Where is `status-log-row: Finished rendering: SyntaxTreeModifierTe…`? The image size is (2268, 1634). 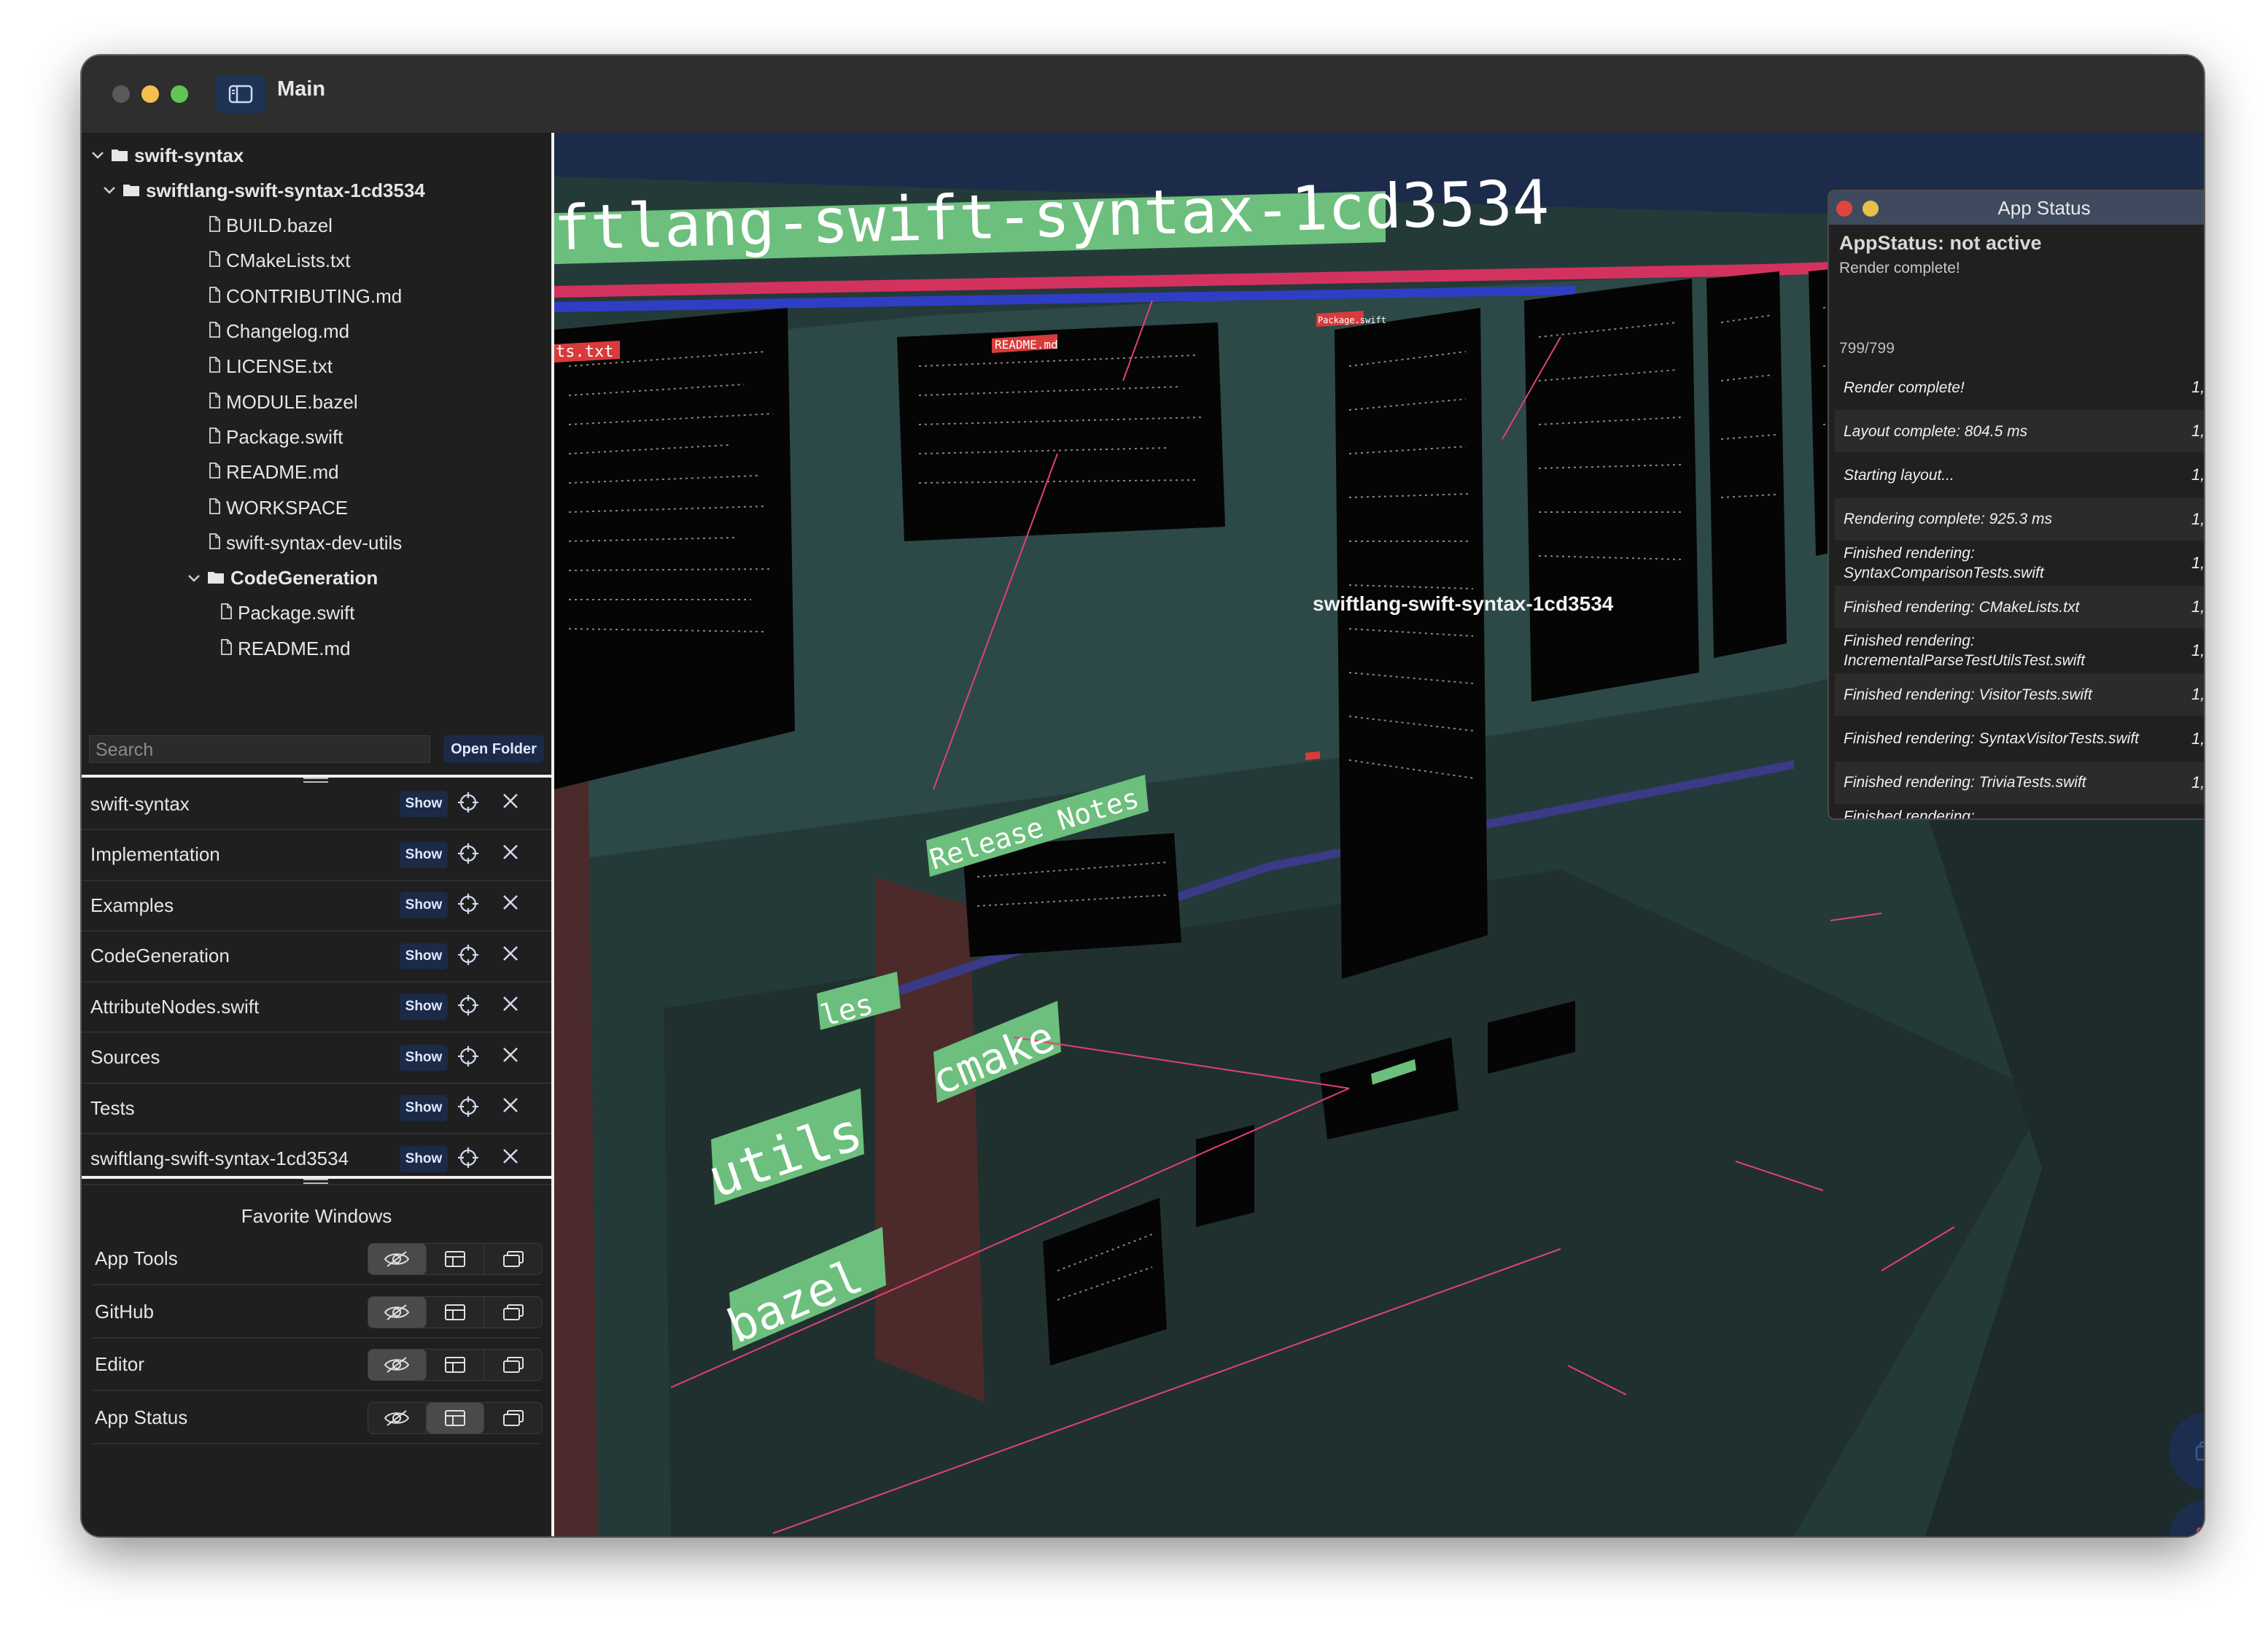
status-log-row: Finished rendering: SyntaxTreeModifierTe… is located at coordinates (2019, 812).